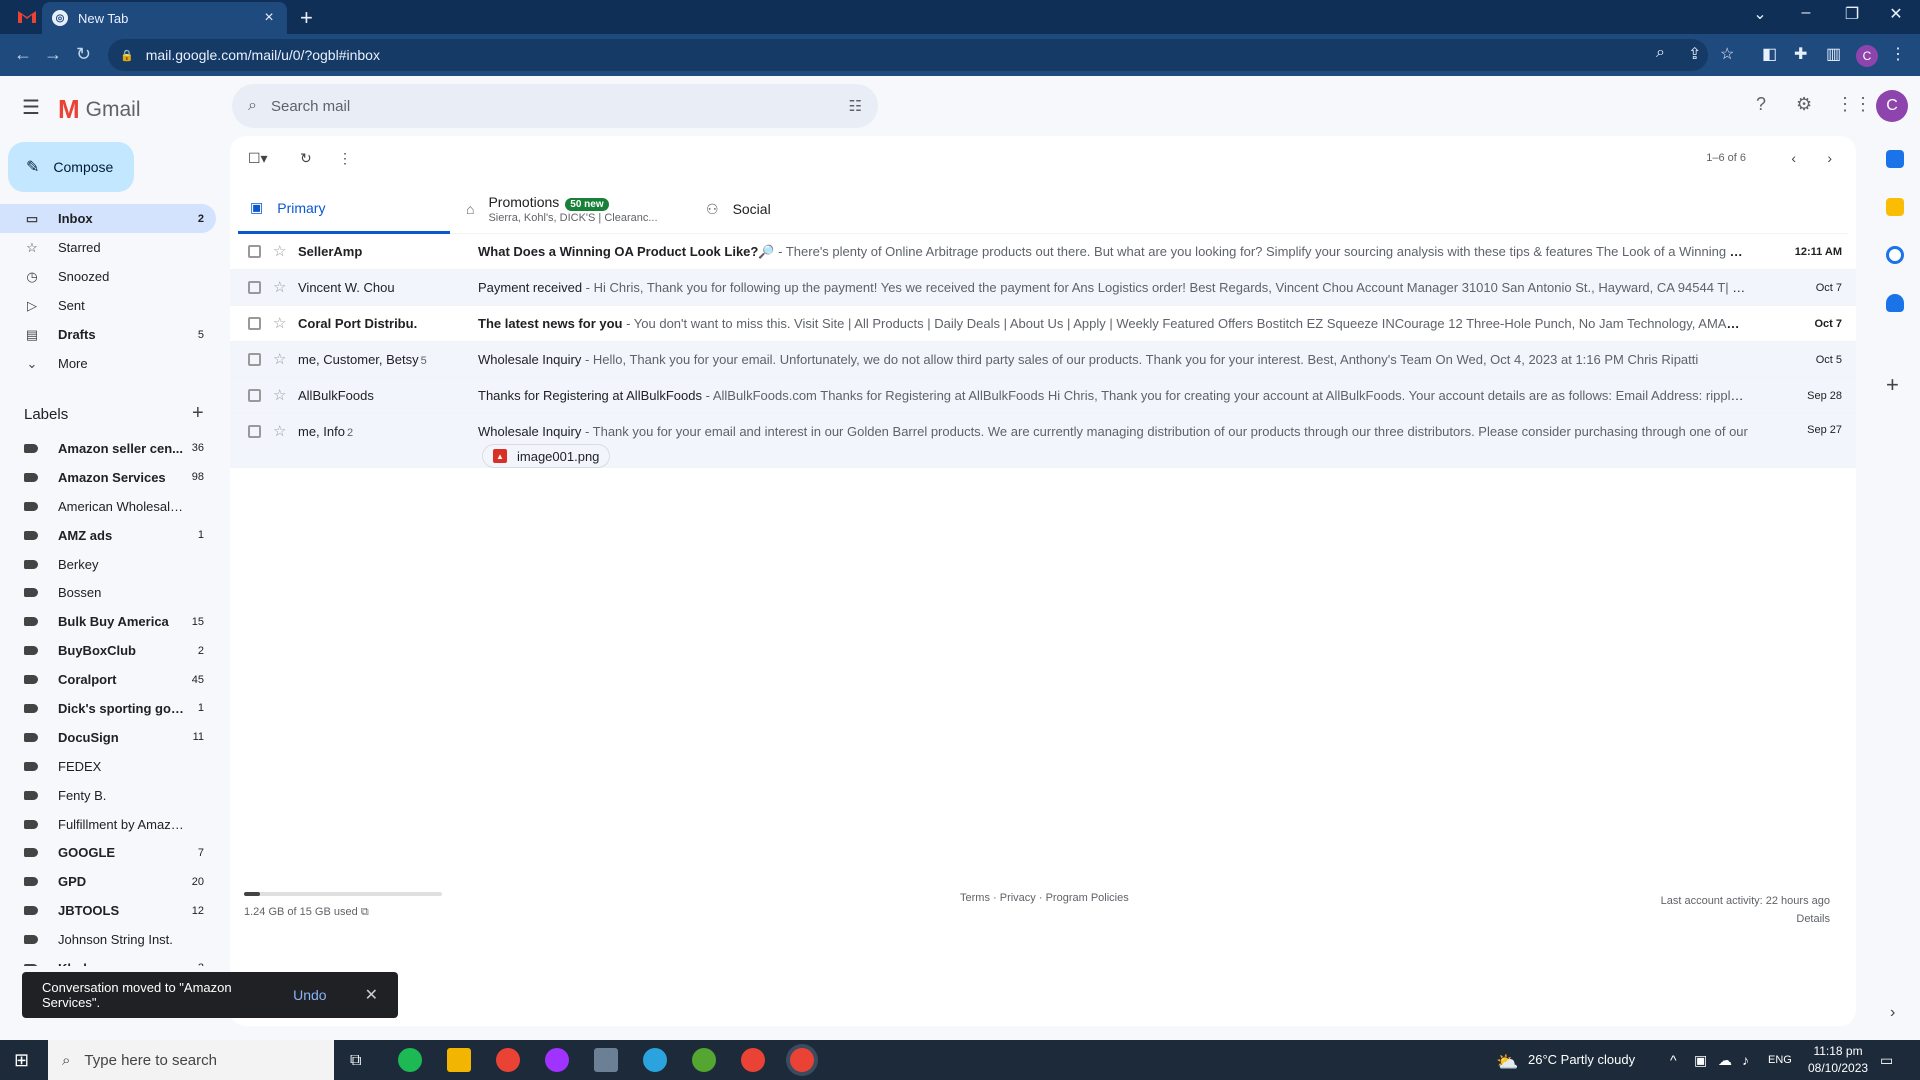 This screenshot has height=1080, width=1920. What do you see at coordinates (1892, 385) in the screenshot?
I see `get-addons-icon: +` at bounding box center [1892, 385].